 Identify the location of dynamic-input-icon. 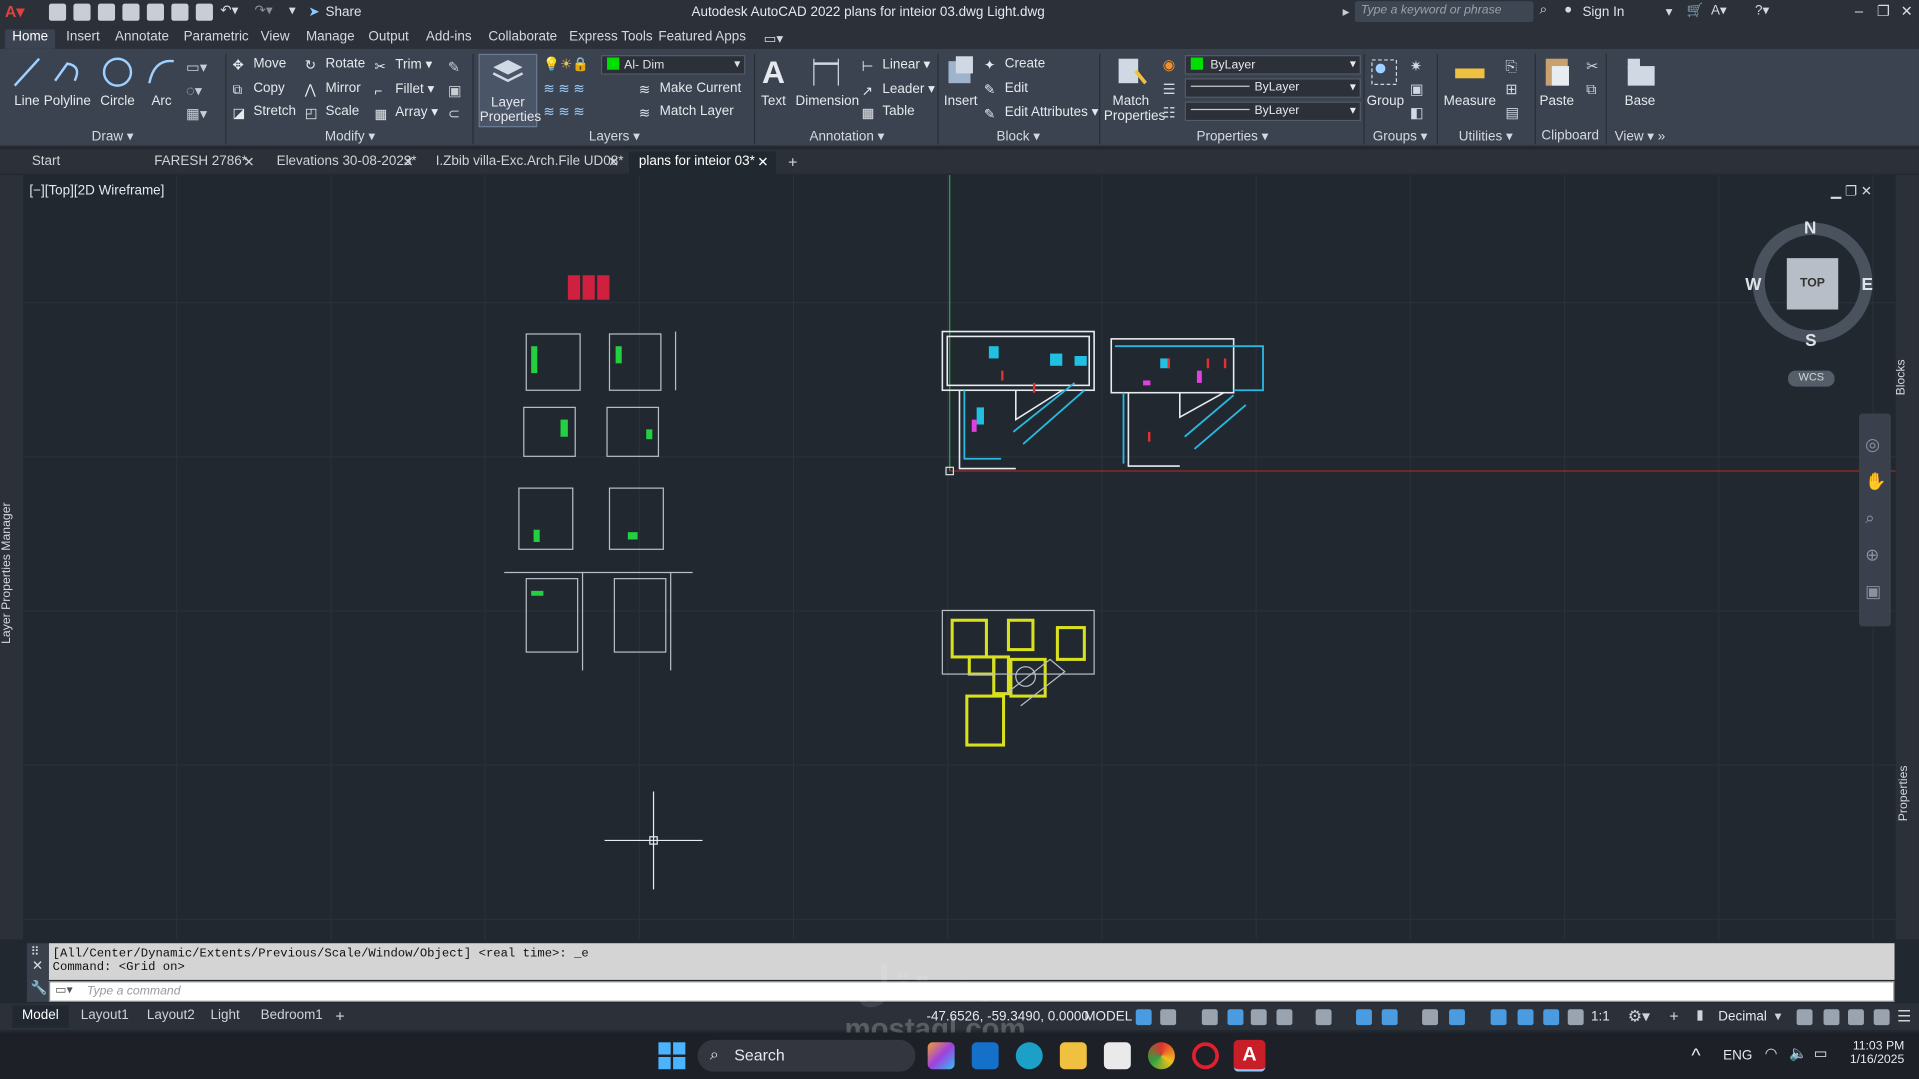
(1235, 1017).